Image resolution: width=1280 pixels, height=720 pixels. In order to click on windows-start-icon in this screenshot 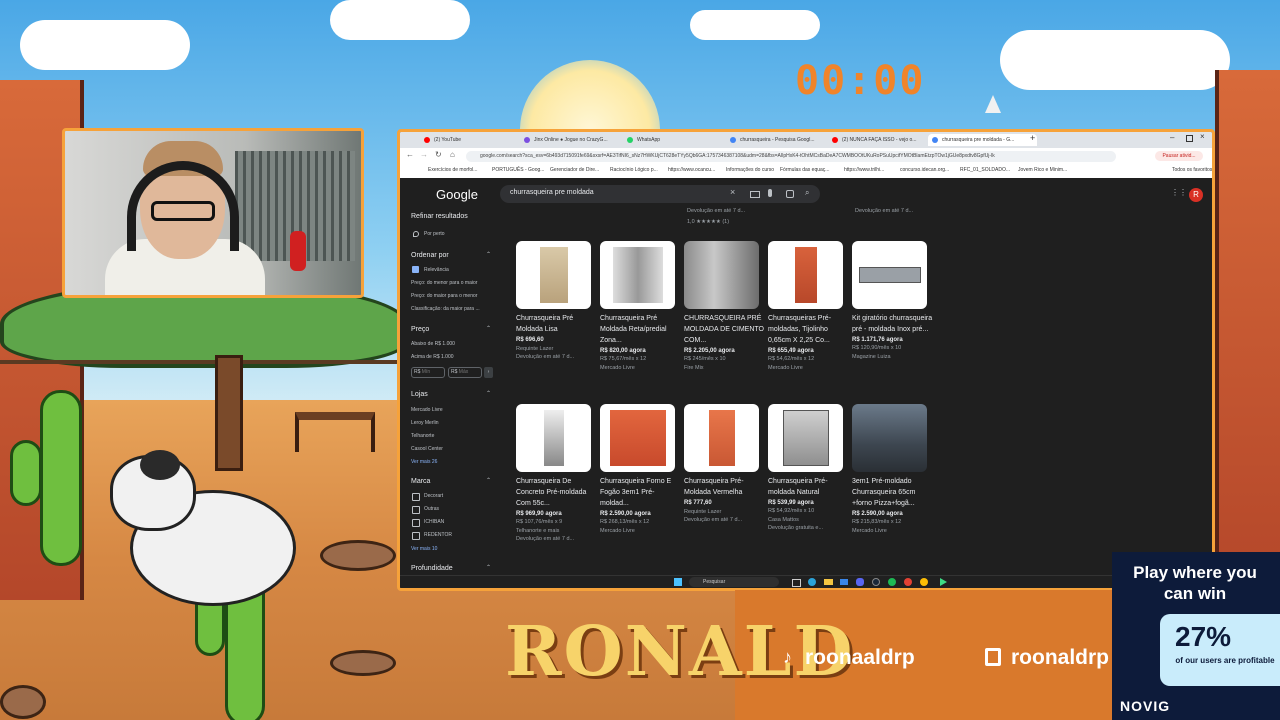, I will do `click(678, 582)`.